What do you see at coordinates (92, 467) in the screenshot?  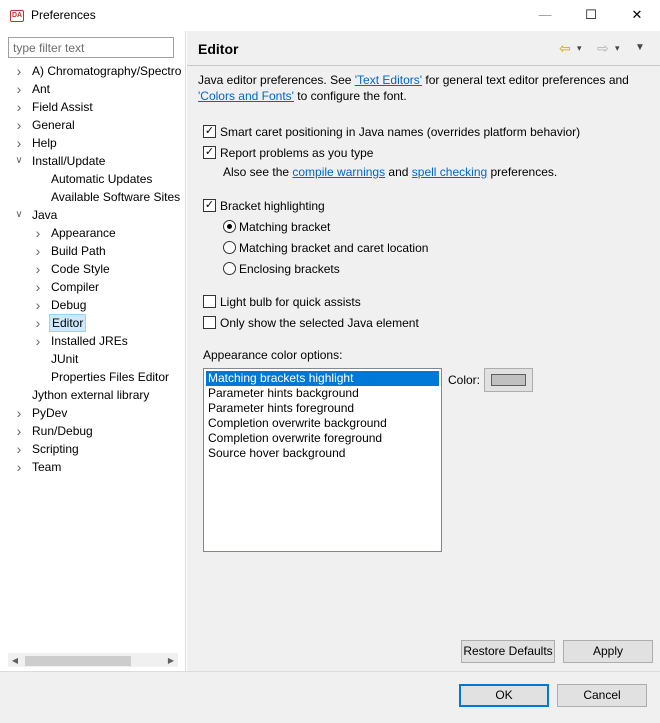 I see `tree-item: › Team` at bounding box center [92, 467].